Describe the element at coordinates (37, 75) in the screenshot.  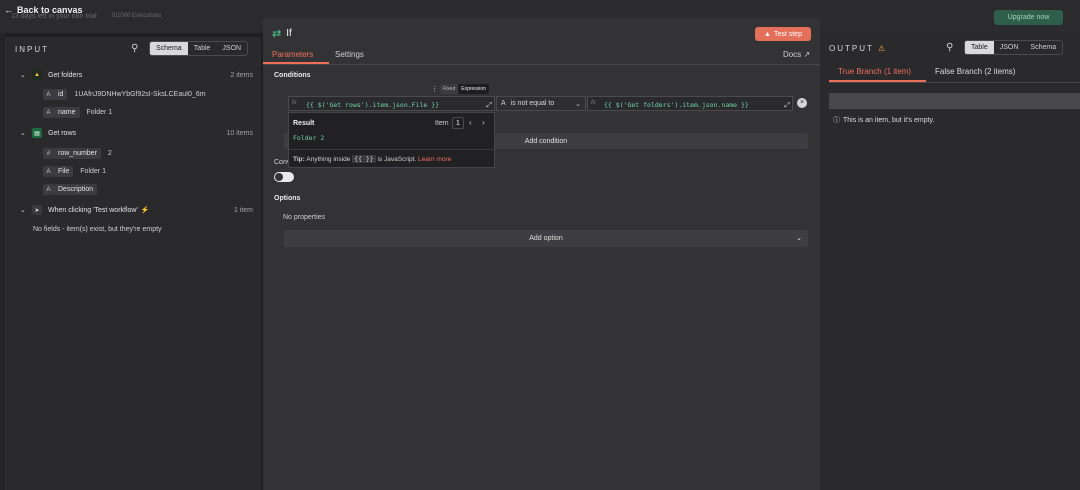
I see `google-drive-icon: ▲` at that location.